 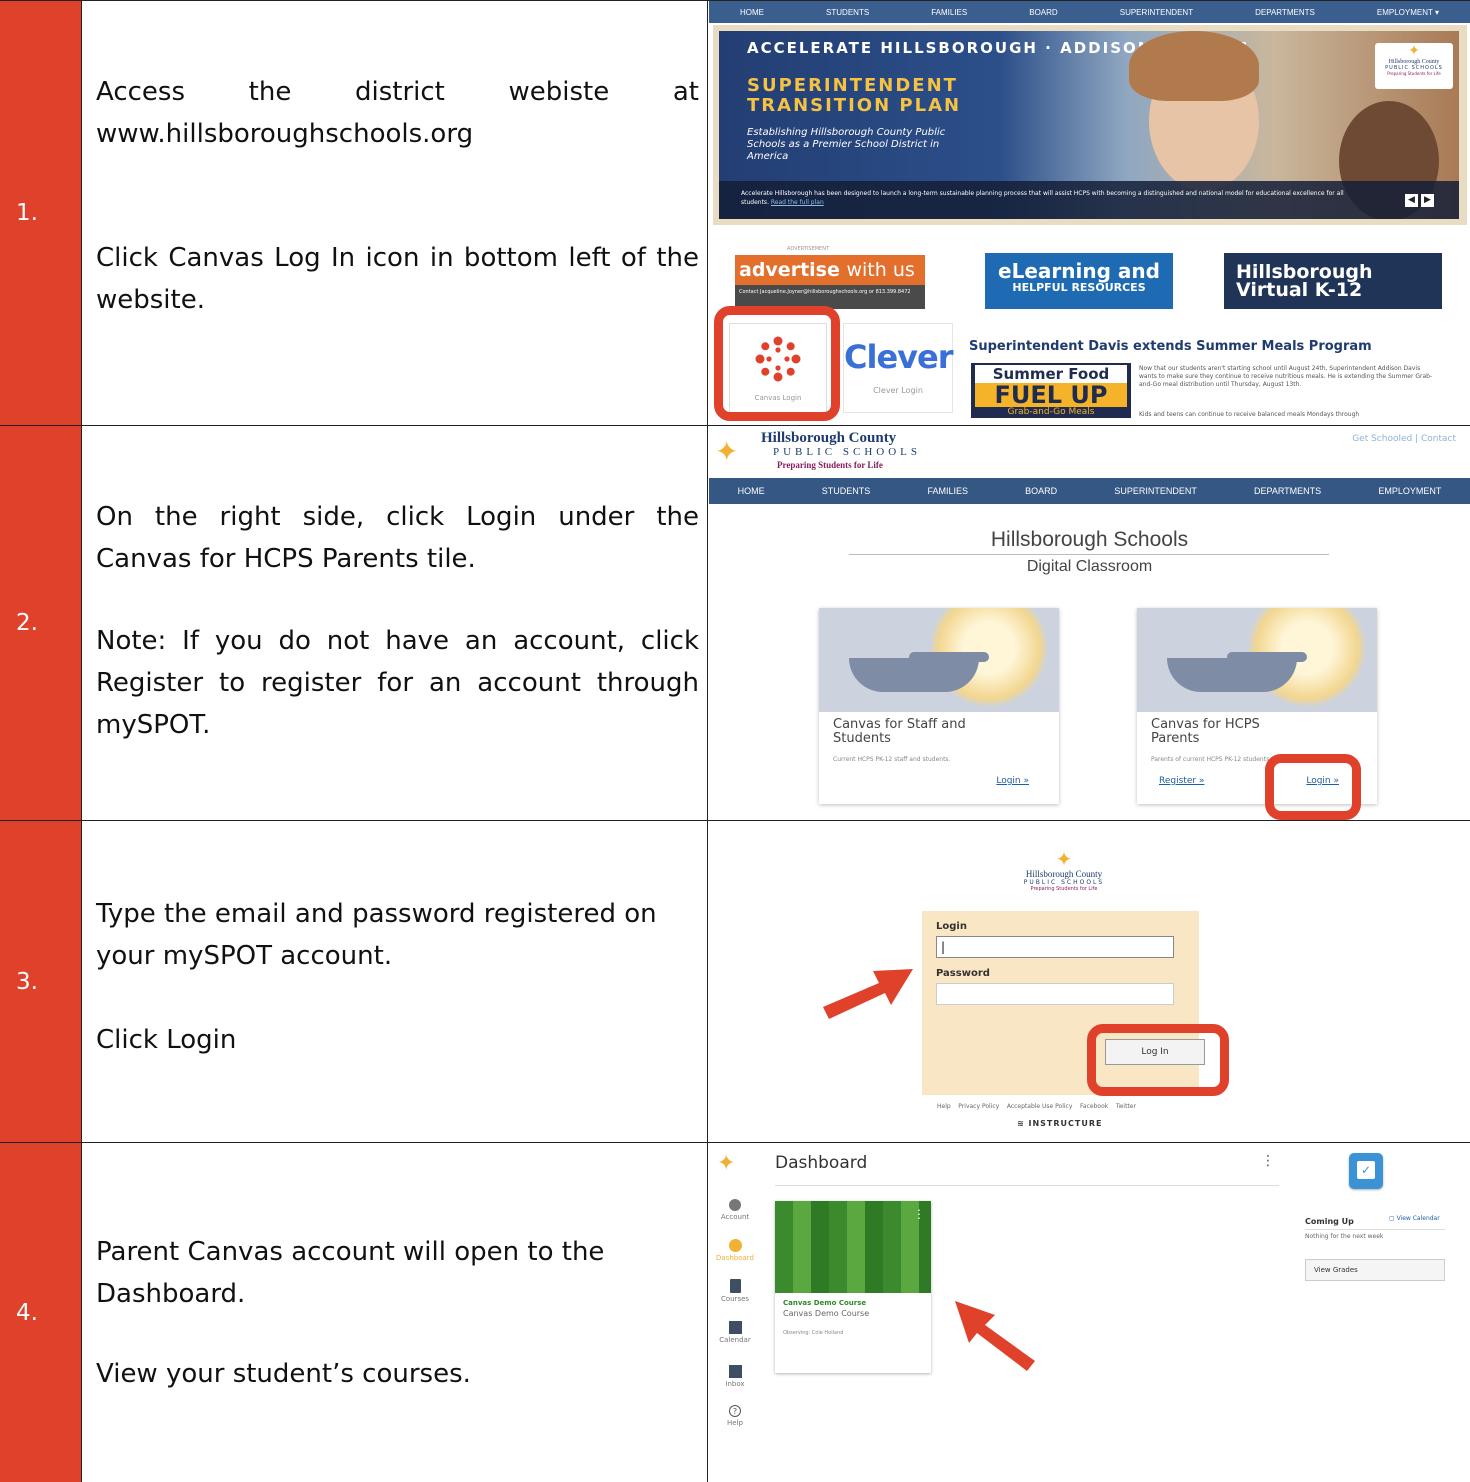 I want to click on course-code: Canvas Demo Course, so click(x=825, y=1303).